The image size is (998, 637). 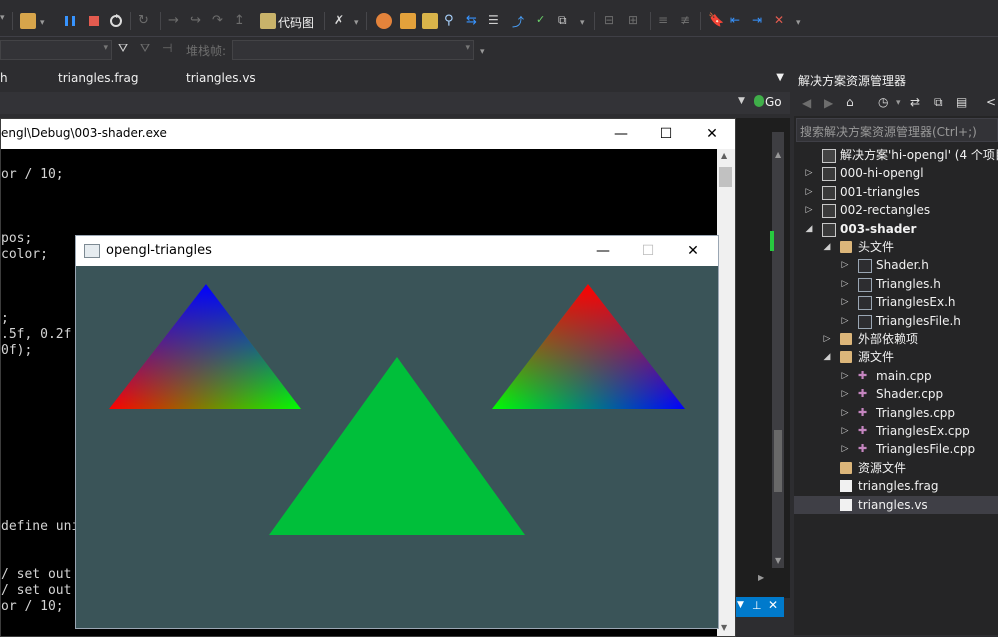 What do you see at coordinates (915, 102) in the screenshot?
I see `refresh-icon: ⇄` at bounding box center [915, 102].